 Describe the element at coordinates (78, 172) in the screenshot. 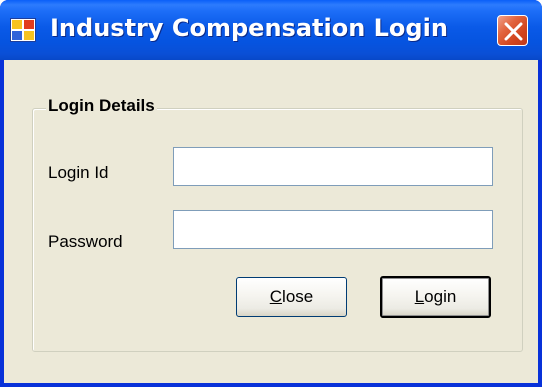

I see `login-id-label: Login Id` at that location.